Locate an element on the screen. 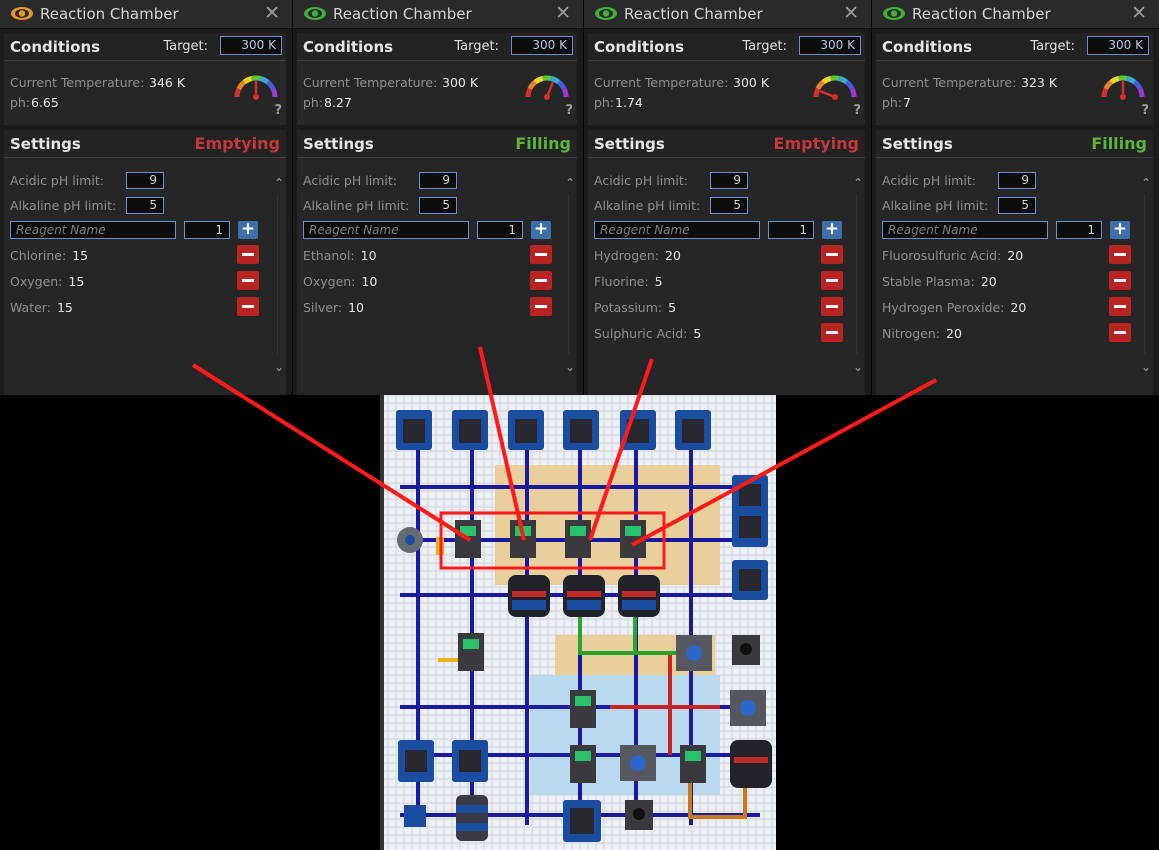 Image resolution: width=1159 pixels, height=850 pixels. reagent-row: Chlorine: 15 is located at coordinates (49, 255).